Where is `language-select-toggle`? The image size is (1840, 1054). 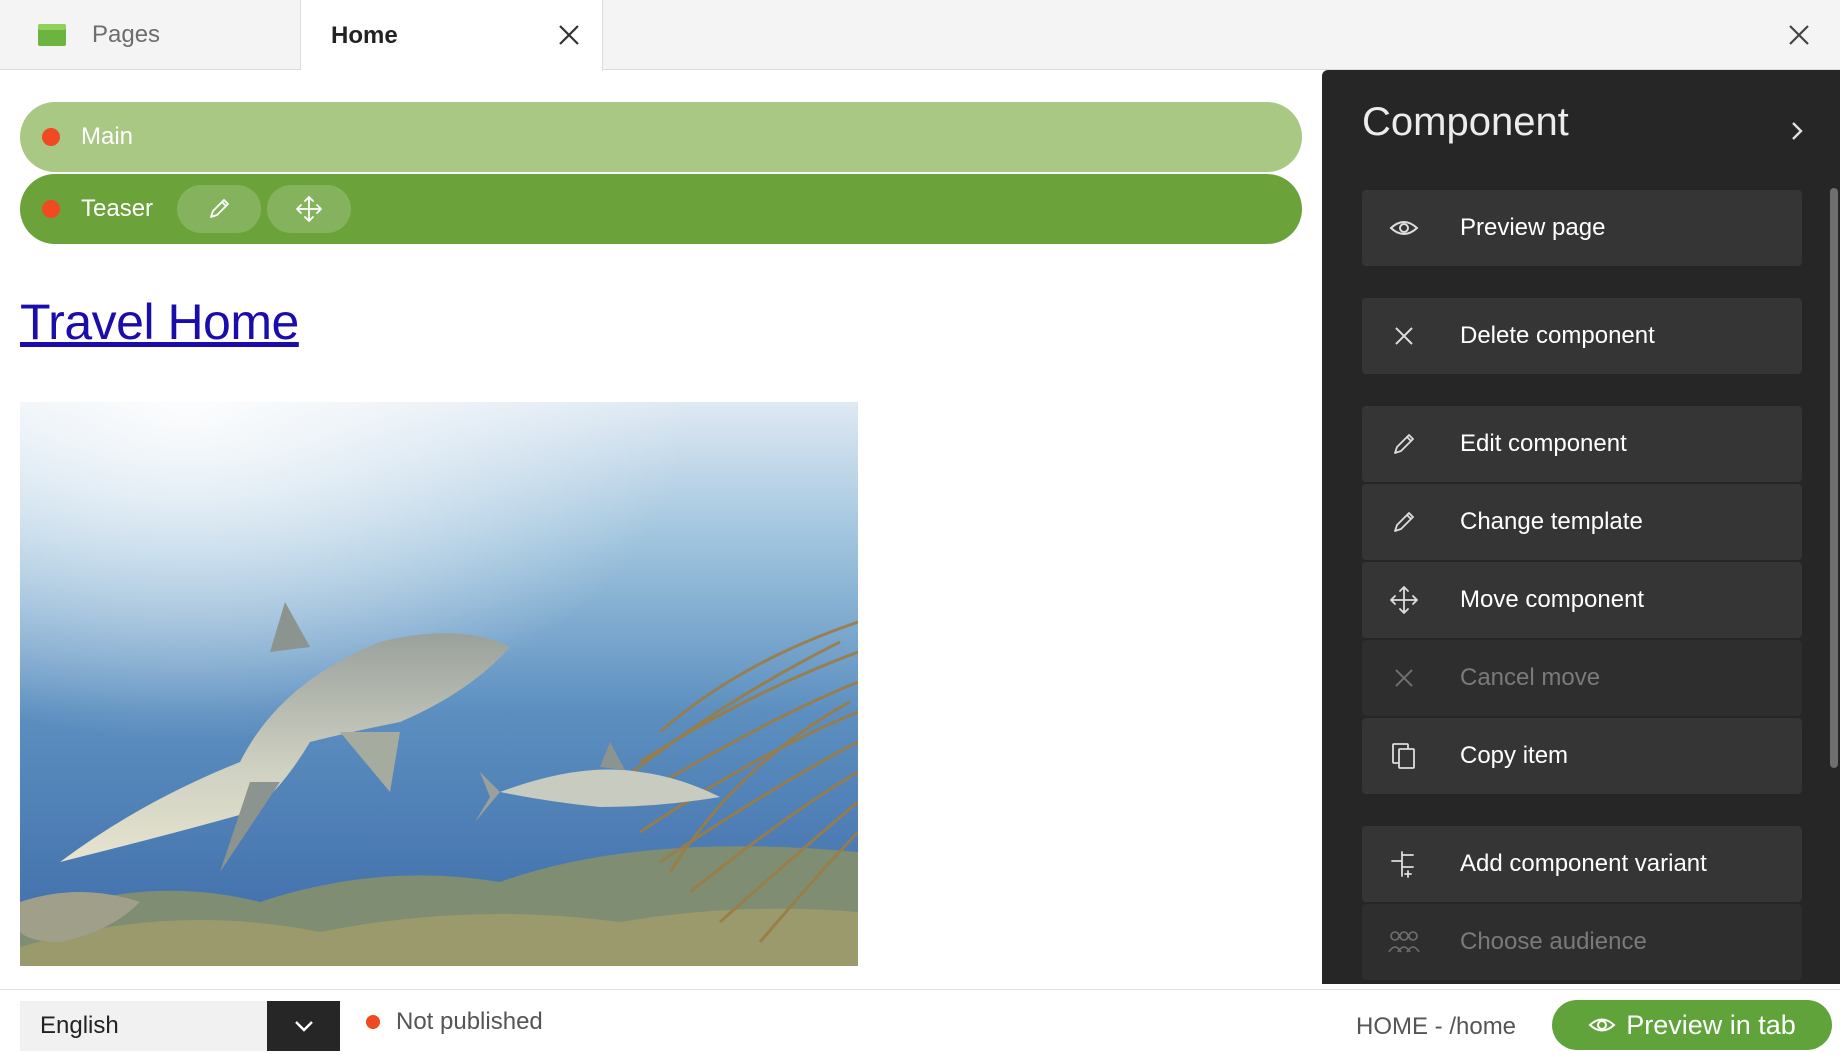 language-select-toggle is located at coordinates (303, 1026).